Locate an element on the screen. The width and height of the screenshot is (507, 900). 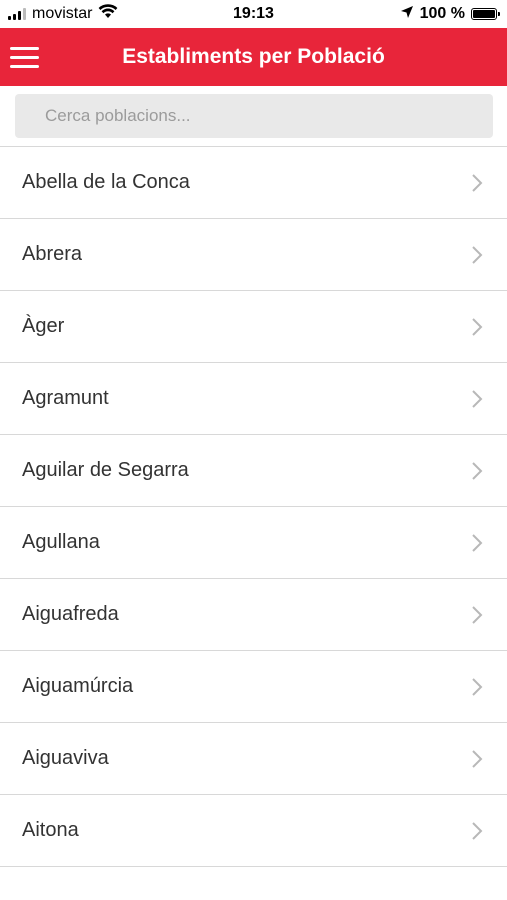
page-title: Establiments per Població is located at coordinates (253, 56).